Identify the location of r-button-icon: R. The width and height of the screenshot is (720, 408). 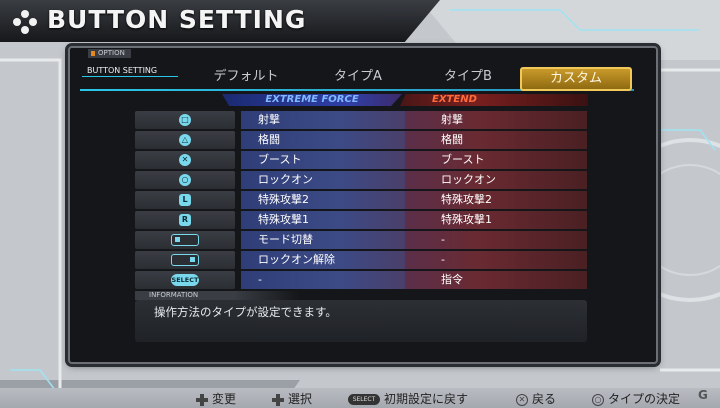
(185, 220).